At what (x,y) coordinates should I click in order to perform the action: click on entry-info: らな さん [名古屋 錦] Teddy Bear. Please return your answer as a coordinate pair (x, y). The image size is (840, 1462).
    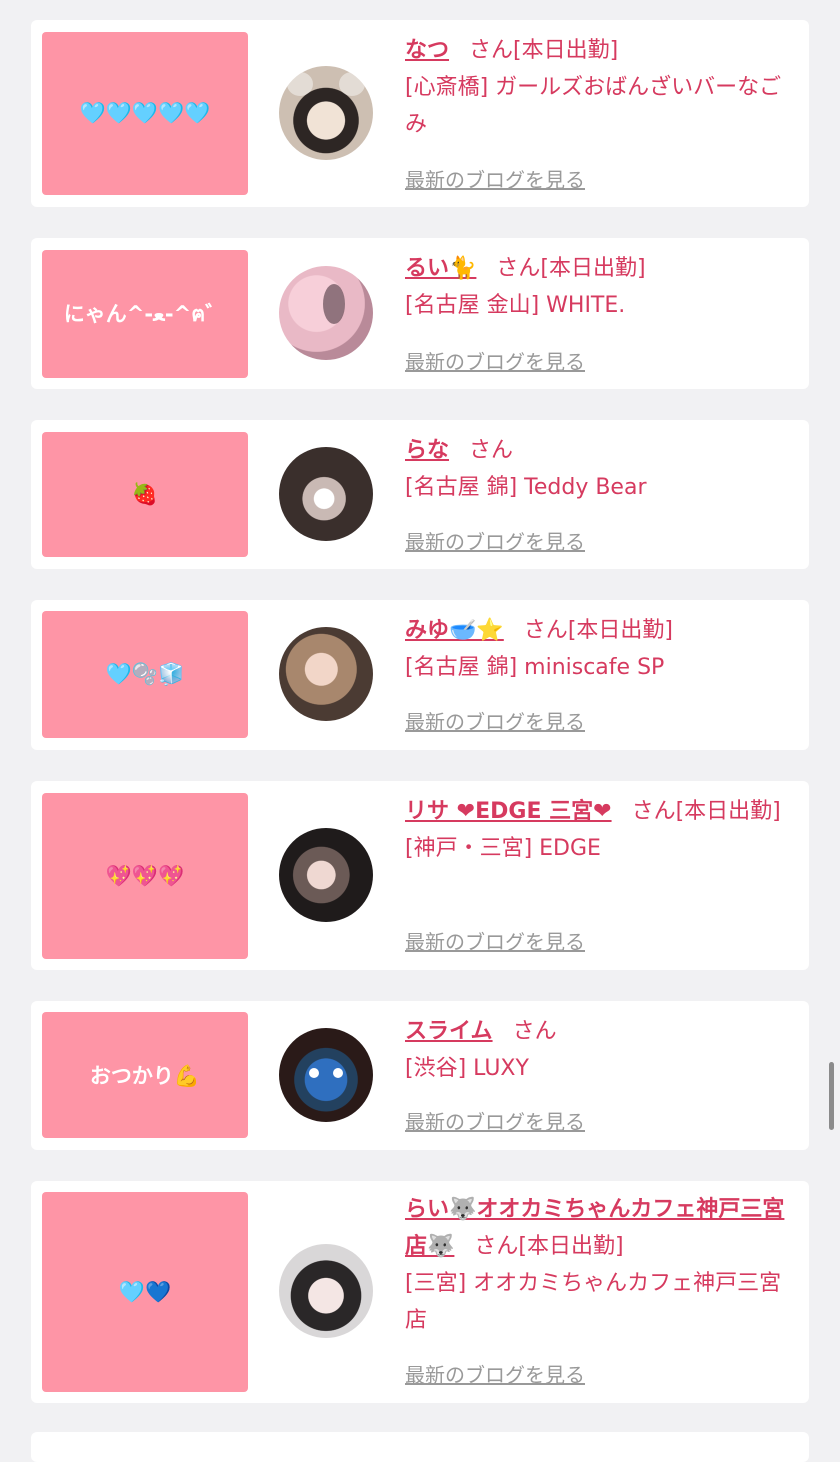
    Looking at the image, I should click on (602, 469).